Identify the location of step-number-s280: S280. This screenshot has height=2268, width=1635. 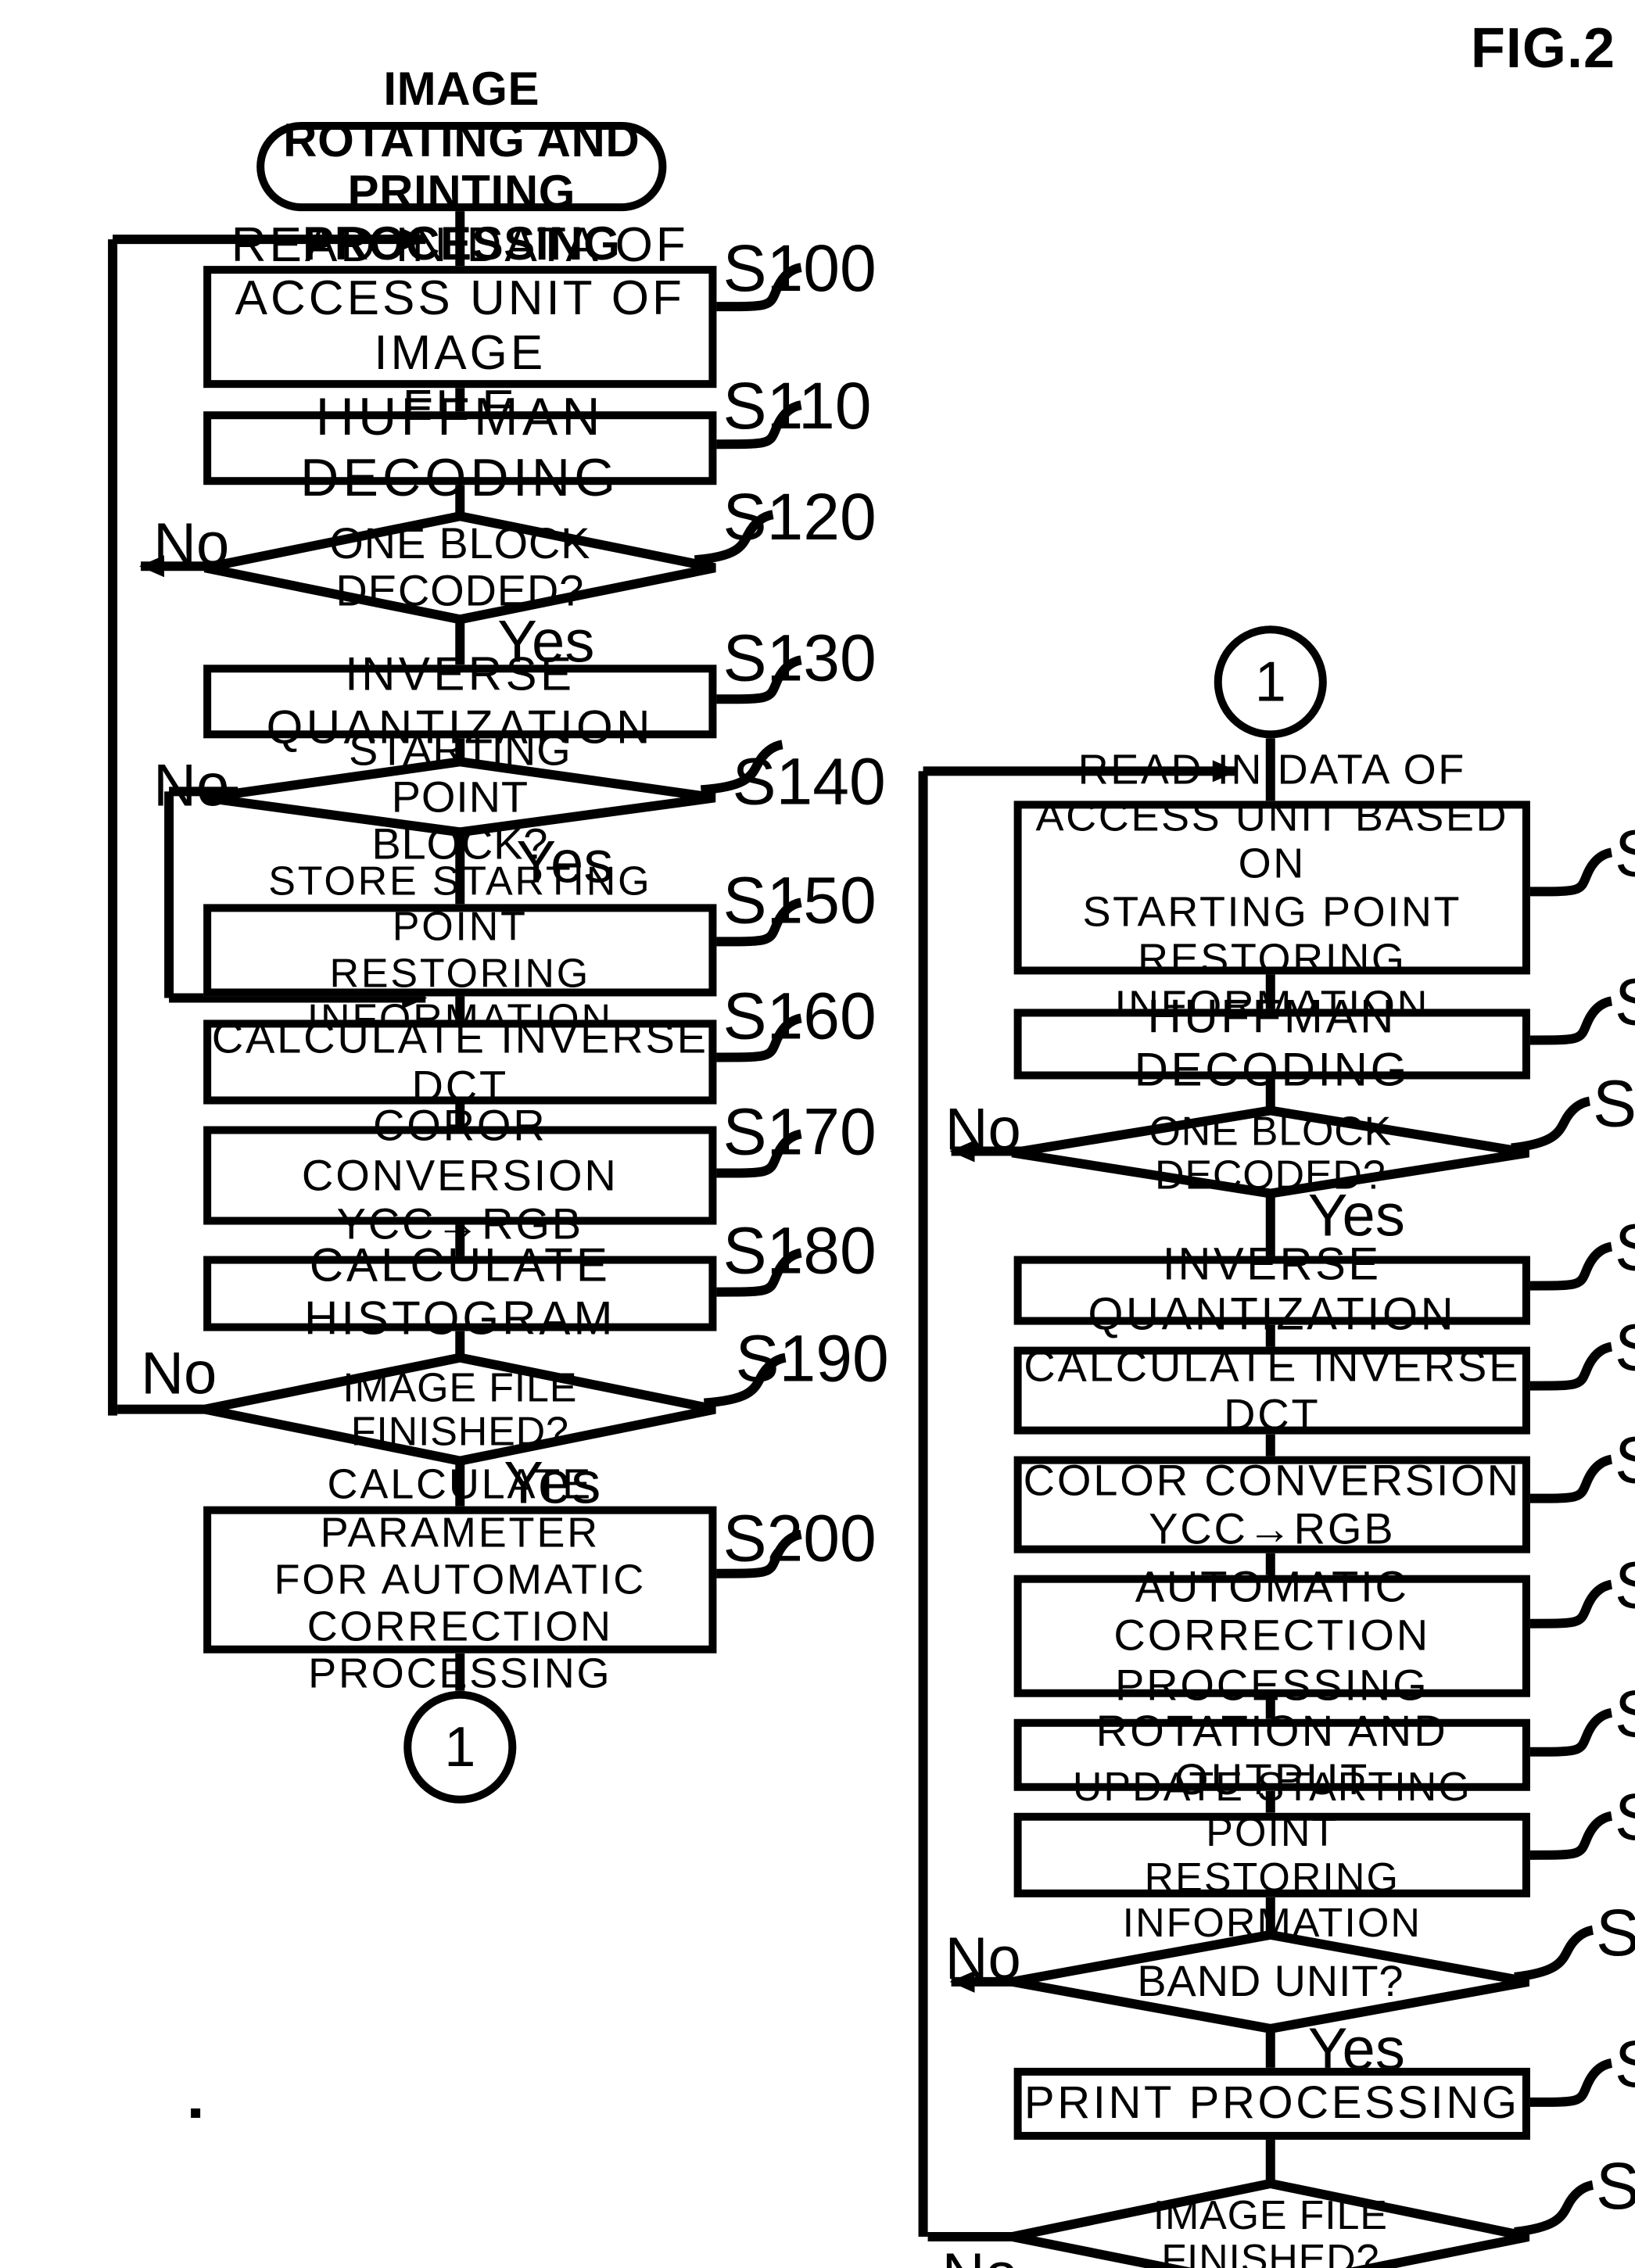
(1625, 1714).